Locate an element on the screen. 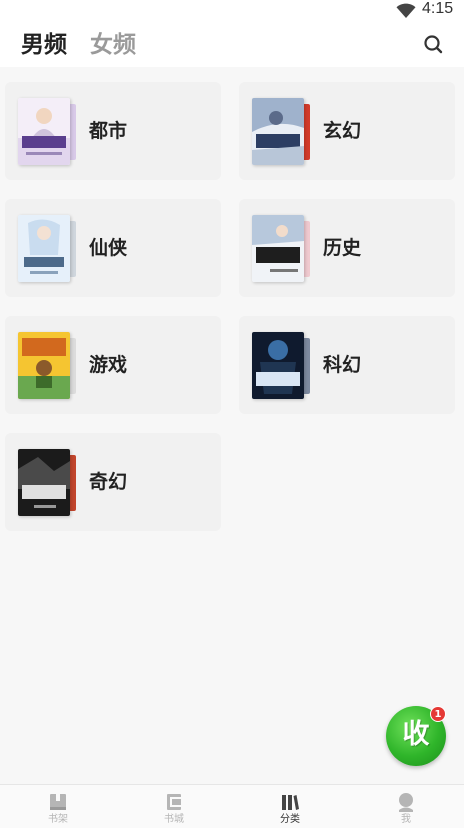  category-icon is located at coordinates (290, 802).